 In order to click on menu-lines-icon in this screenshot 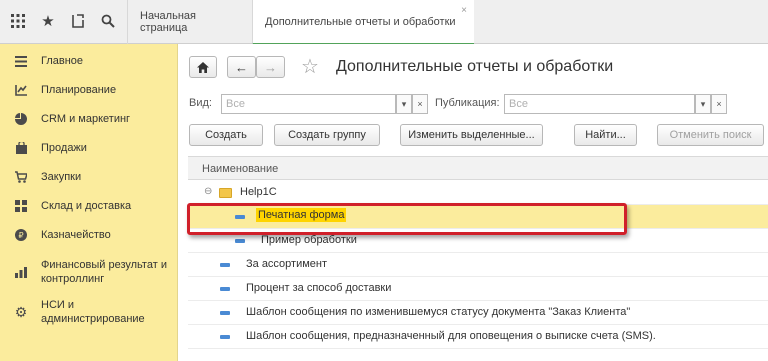, I will do `click(21, 61)`.